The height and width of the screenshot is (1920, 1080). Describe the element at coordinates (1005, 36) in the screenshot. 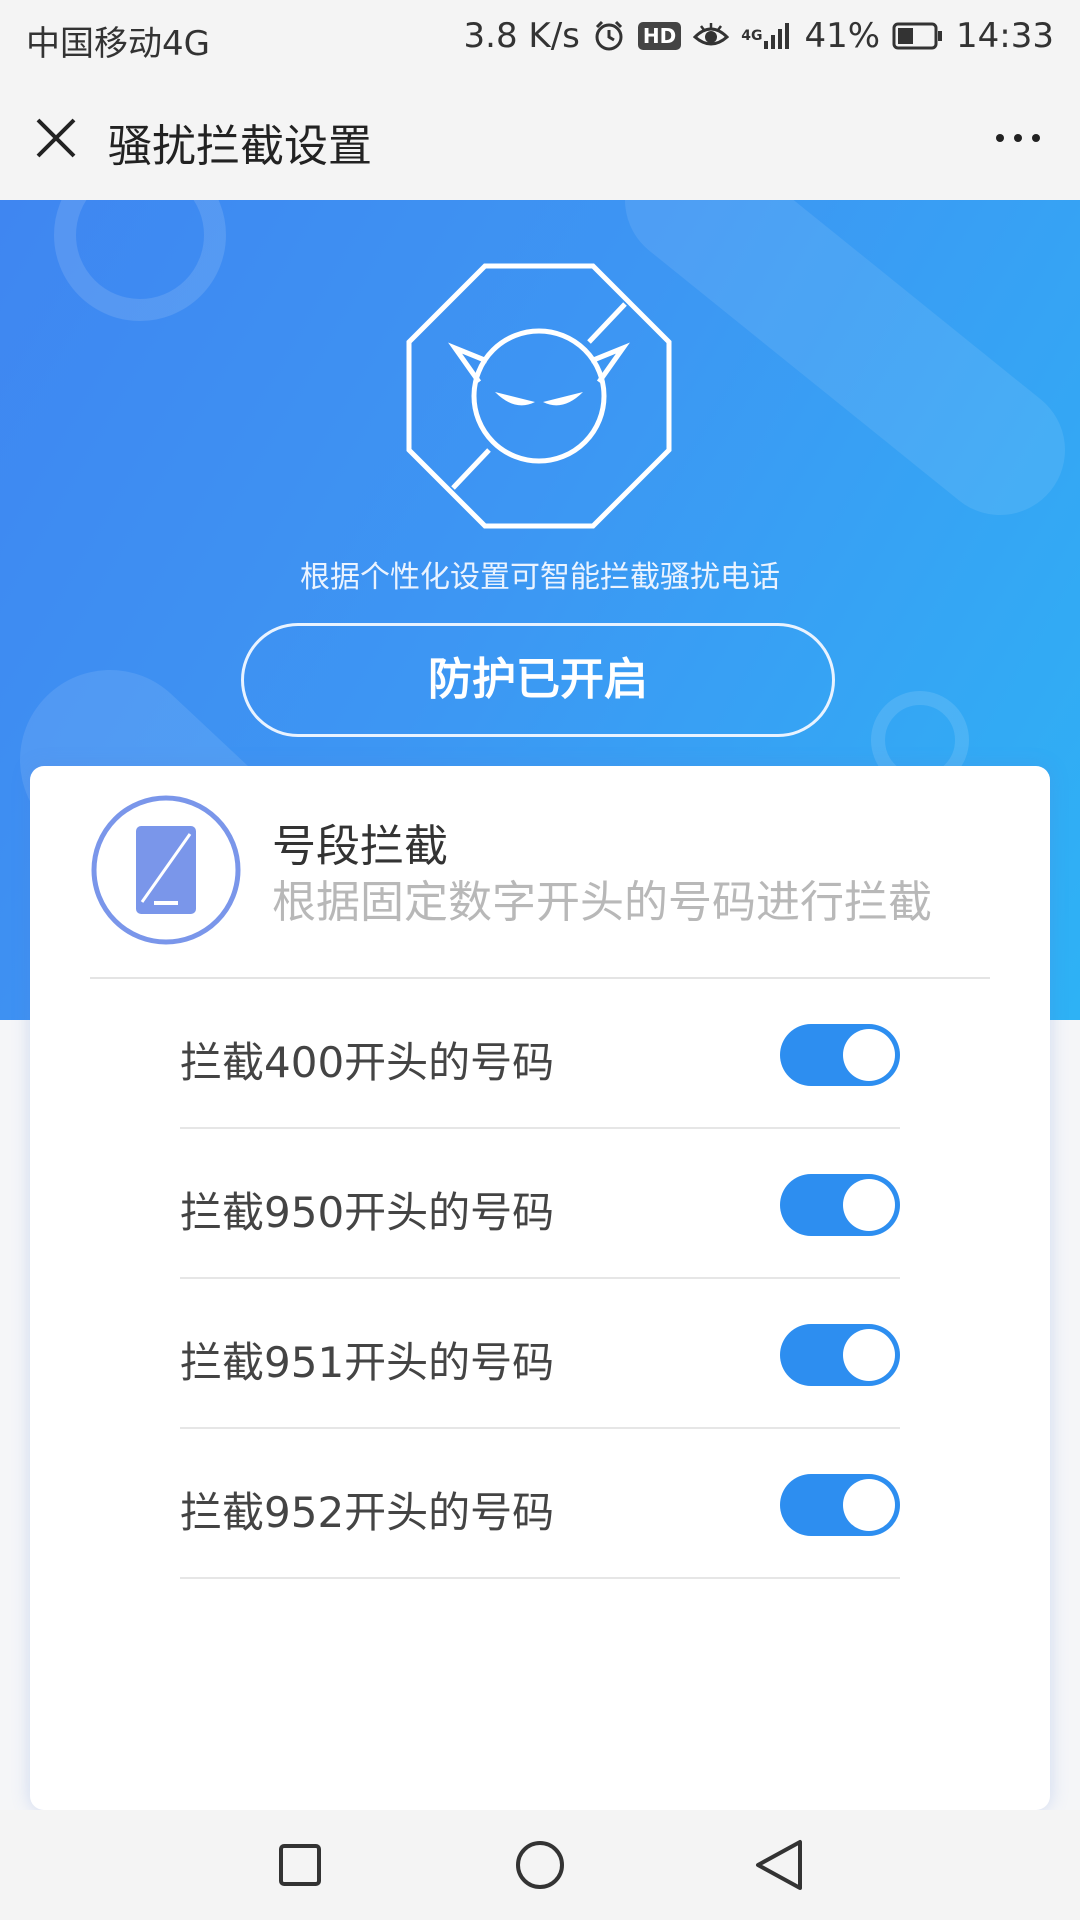

I see `clock: 14:33` at that location.